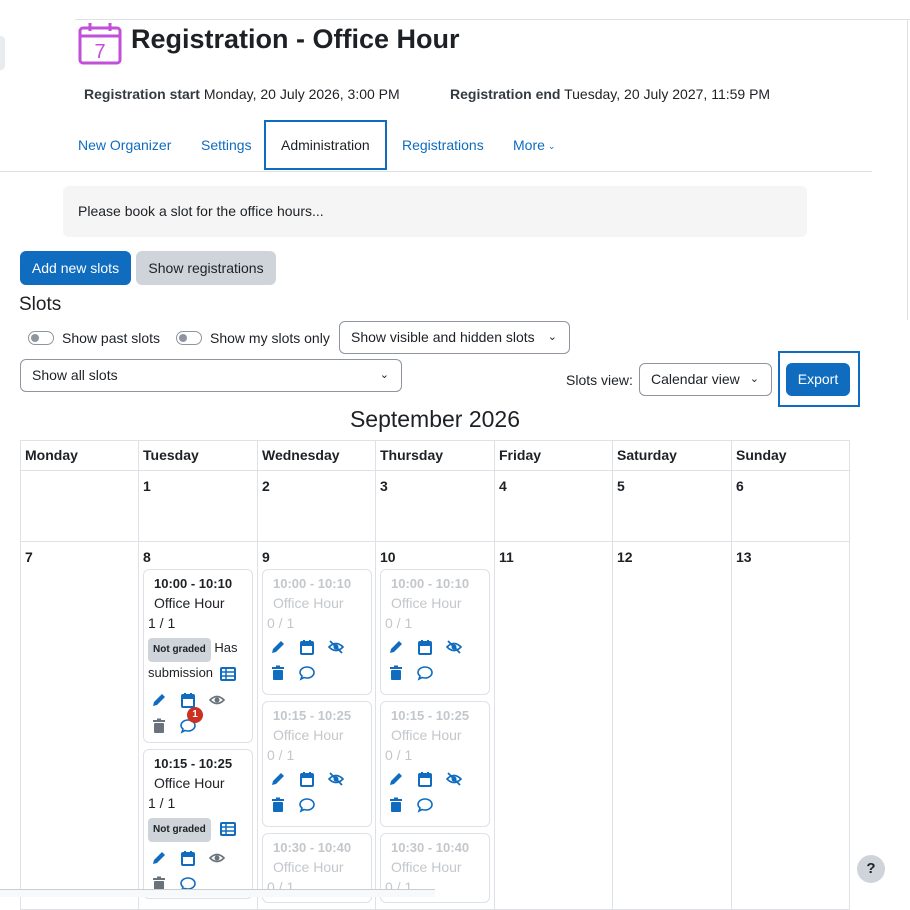 This screenshot has width=910, height=910. I want to click on slots-view-label: Slots view:, so click(599, 380).